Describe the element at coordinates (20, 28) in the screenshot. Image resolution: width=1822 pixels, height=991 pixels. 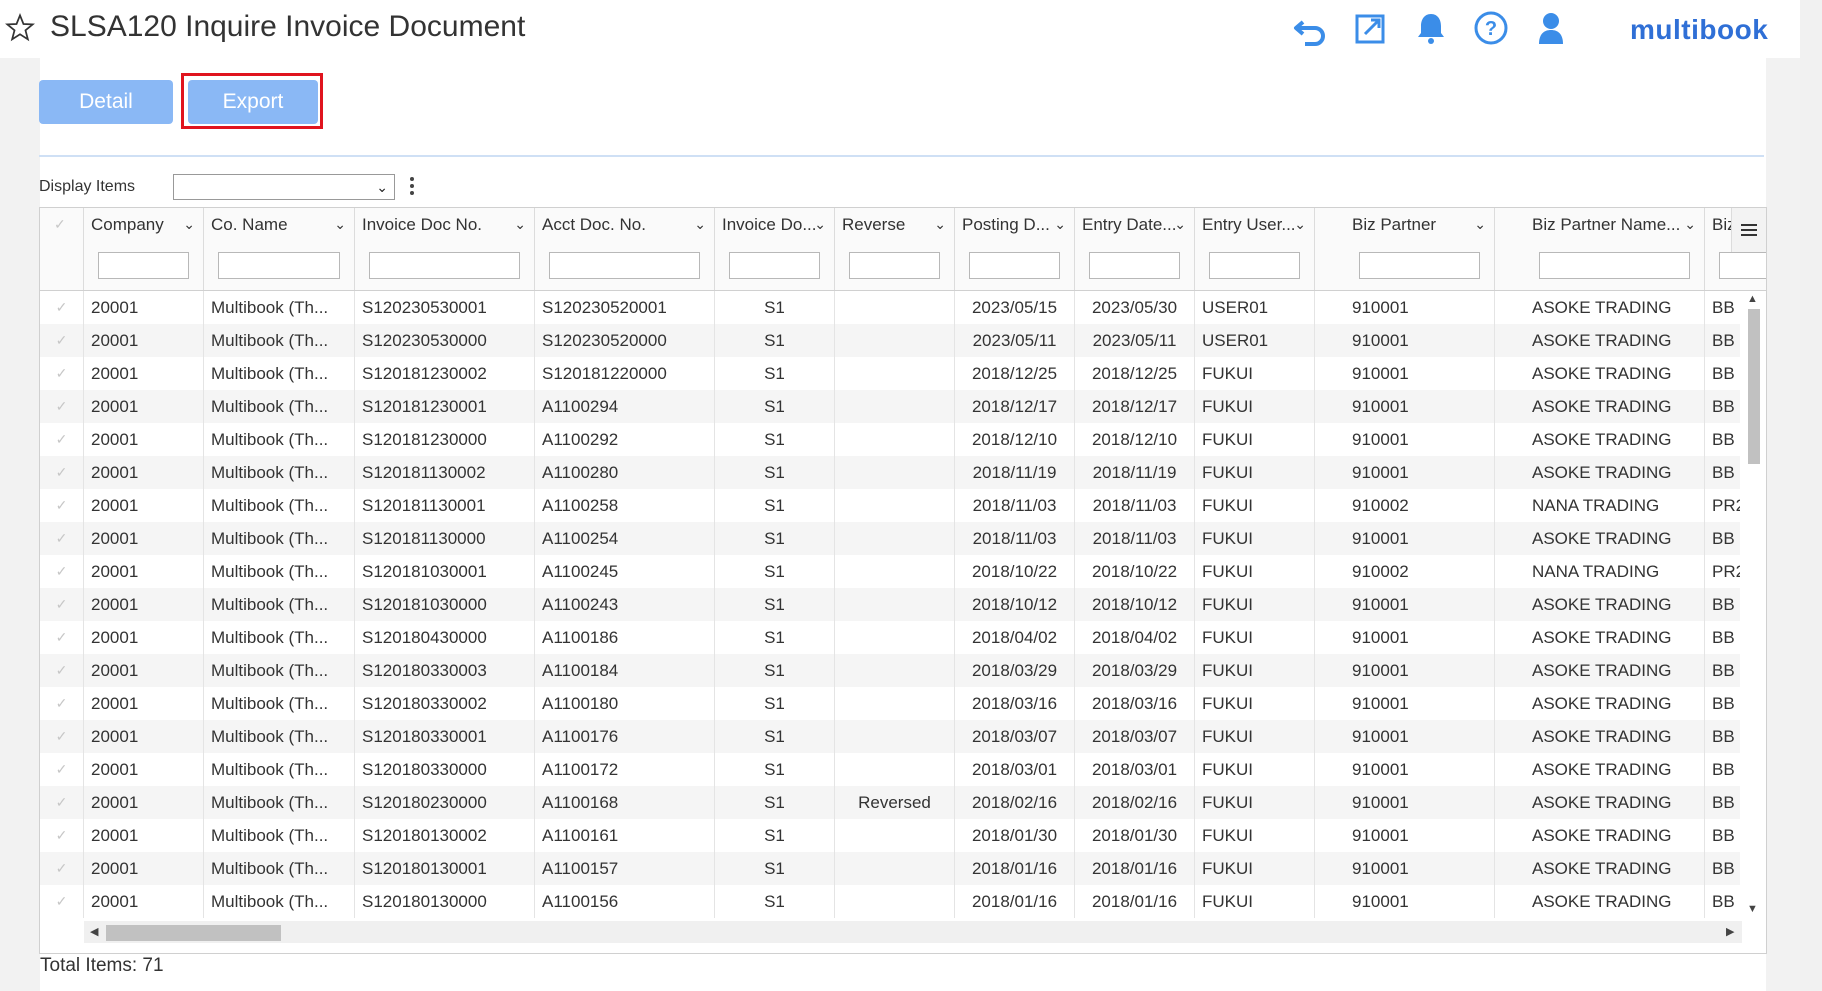
I see `star-icon` at that location.